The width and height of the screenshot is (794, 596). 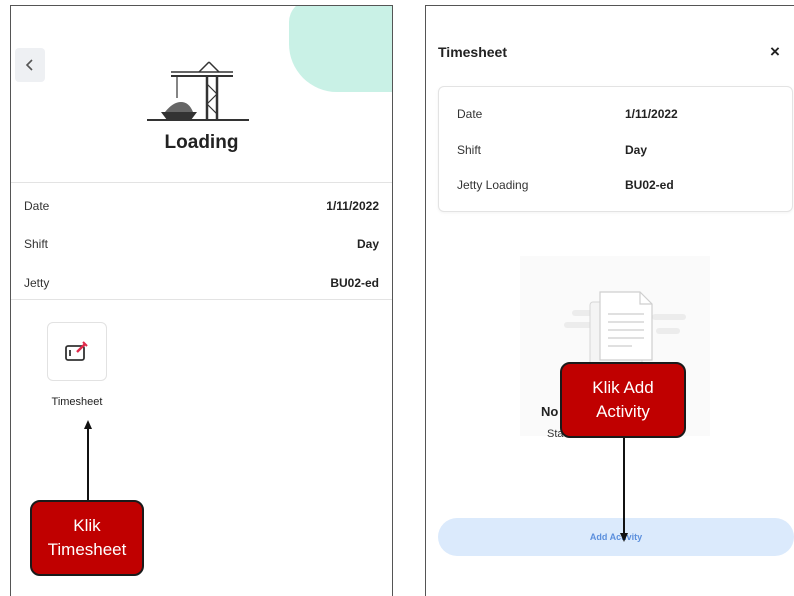 What do you see at coordinates (623, 400) in the screenshot?
I see `instruction-callout-add-activity: Klik Add Activity` at bounding box center [623, 400].